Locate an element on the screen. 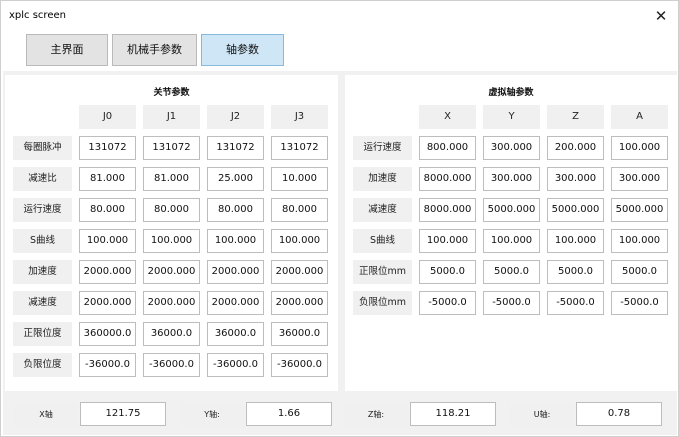 The width and height of the screenshot is (679, 437). joint-col-header-j3: J3 is located at coordinates (299, 117).